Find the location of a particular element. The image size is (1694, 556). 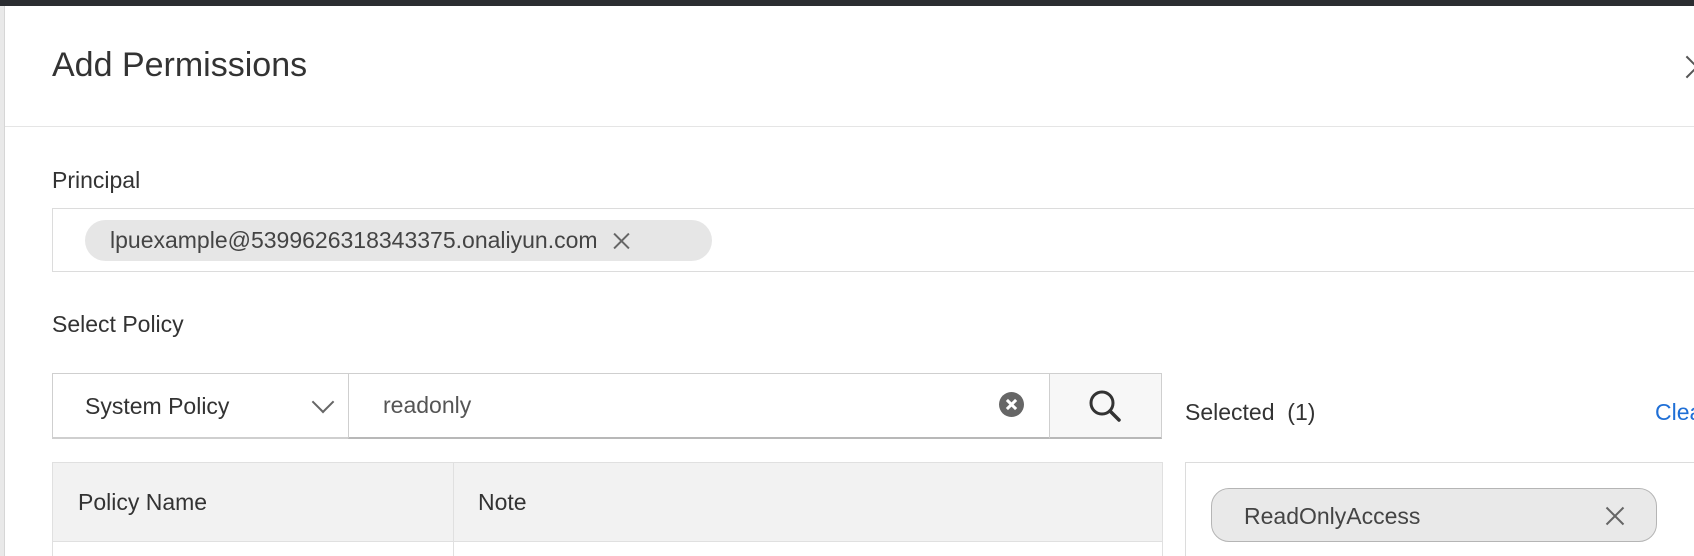

policy-search-input is located at coordinates (683, 405).